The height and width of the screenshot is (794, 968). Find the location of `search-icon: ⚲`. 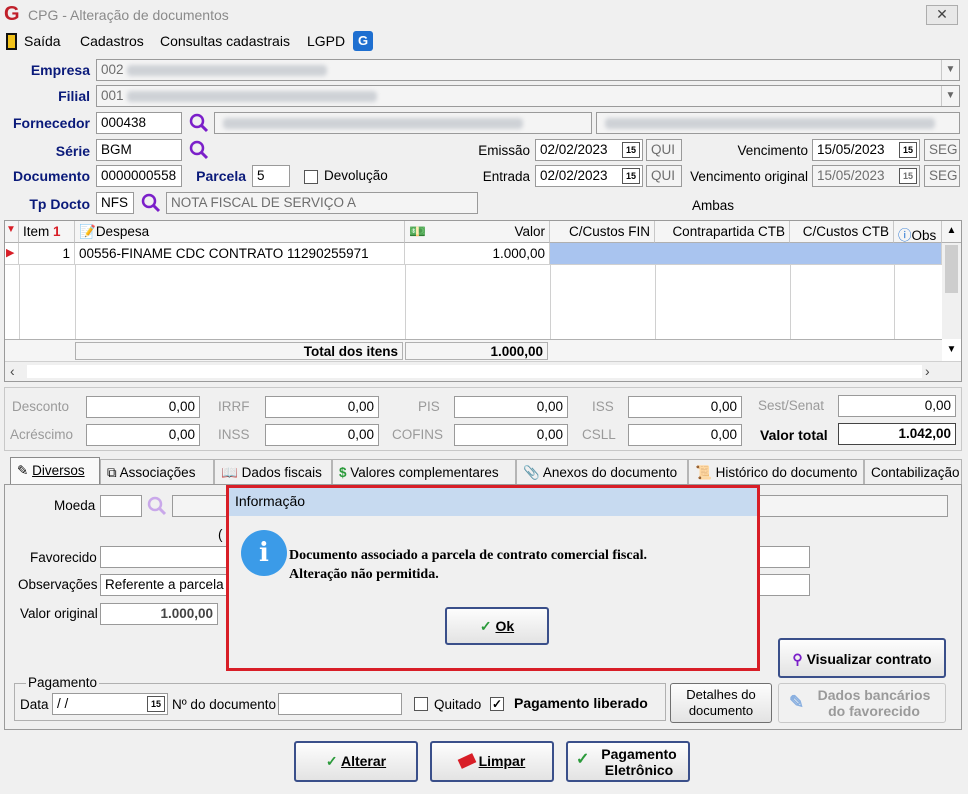

search-icon: ⚲ is located at coordinates (797, 659).